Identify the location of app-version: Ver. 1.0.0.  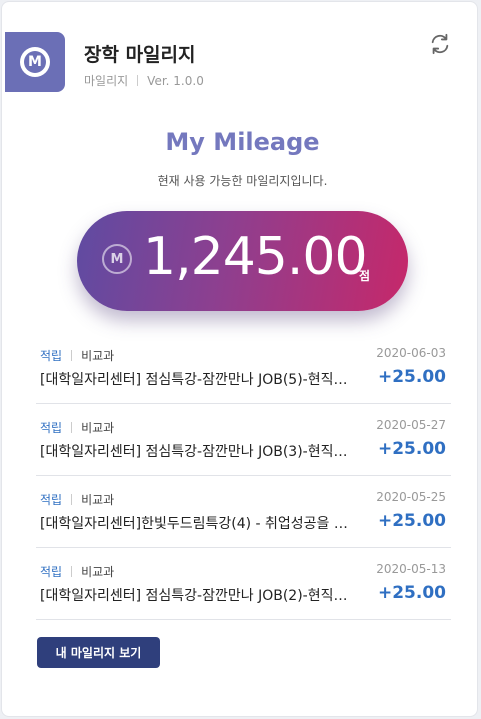
(175, 80).